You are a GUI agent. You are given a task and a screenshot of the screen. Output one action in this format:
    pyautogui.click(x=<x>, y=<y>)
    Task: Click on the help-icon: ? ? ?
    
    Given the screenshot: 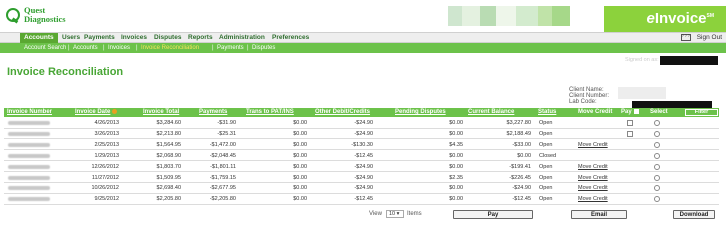 What is the action you would take?
    pyautogui.click(x=685, y=37)
    